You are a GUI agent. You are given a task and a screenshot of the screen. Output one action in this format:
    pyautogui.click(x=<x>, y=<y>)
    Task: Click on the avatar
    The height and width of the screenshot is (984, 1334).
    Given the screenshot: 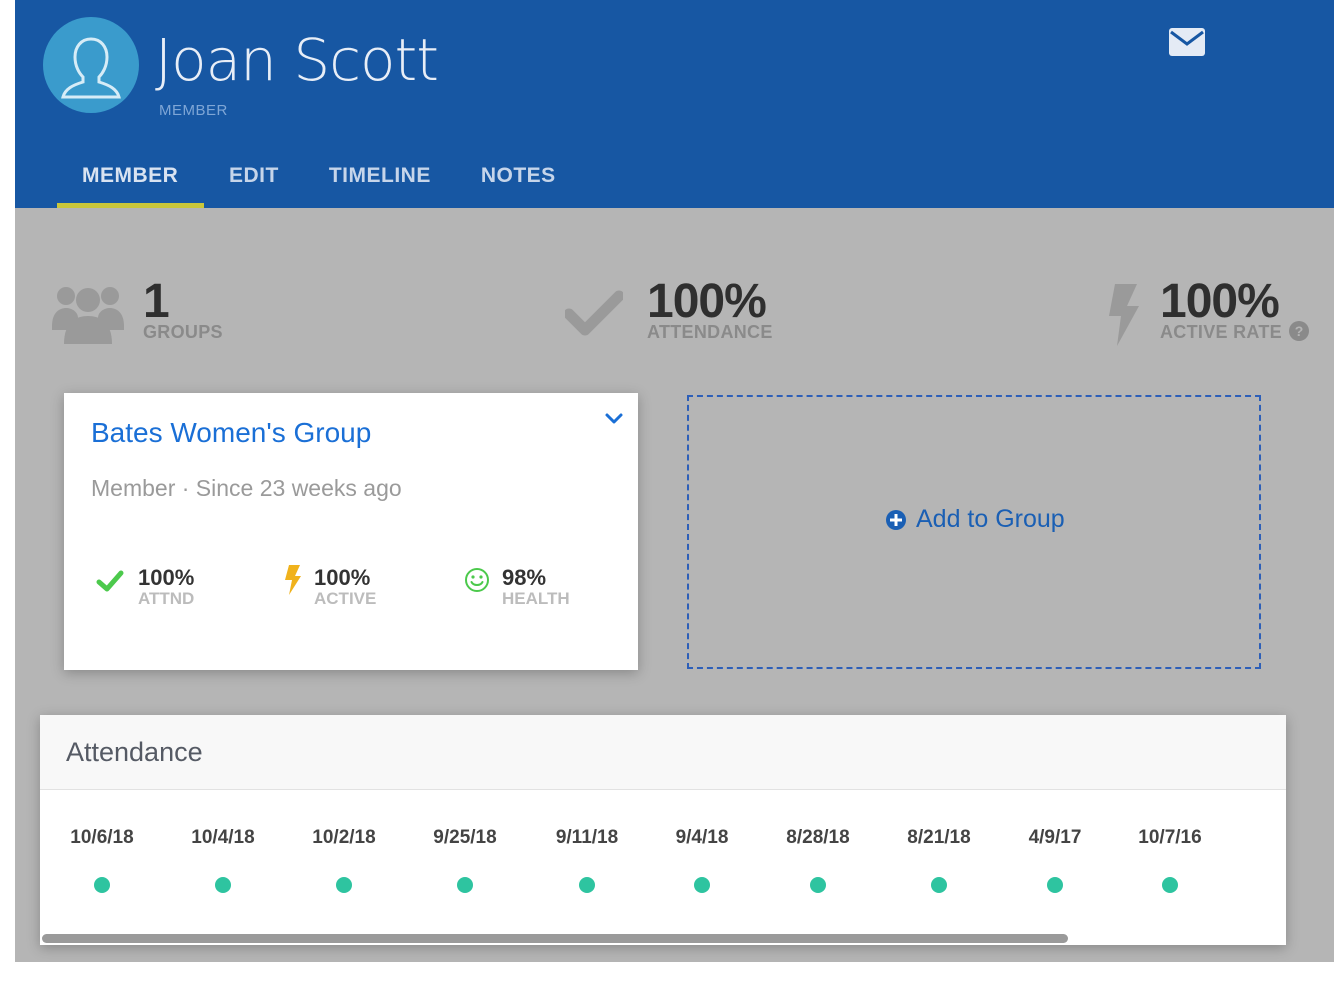 What is the action you would take?
    pyautogui.click(x=91, y=65)
    